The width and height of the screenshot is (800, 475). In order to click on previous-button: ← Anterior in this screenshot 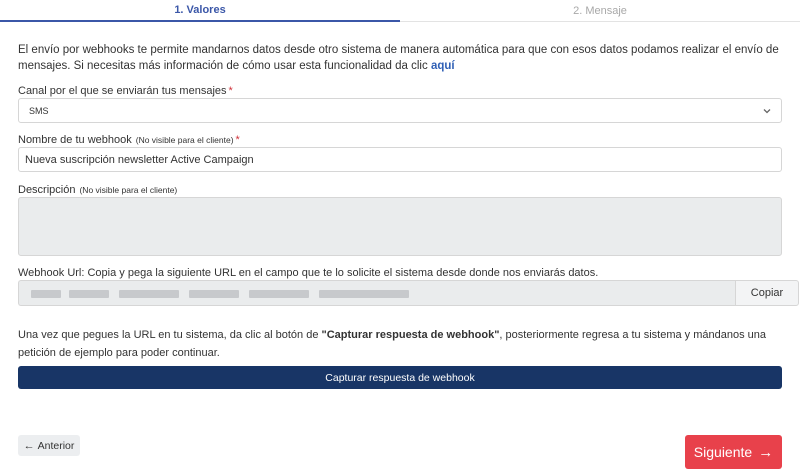, I will do `click(49, 445)`.